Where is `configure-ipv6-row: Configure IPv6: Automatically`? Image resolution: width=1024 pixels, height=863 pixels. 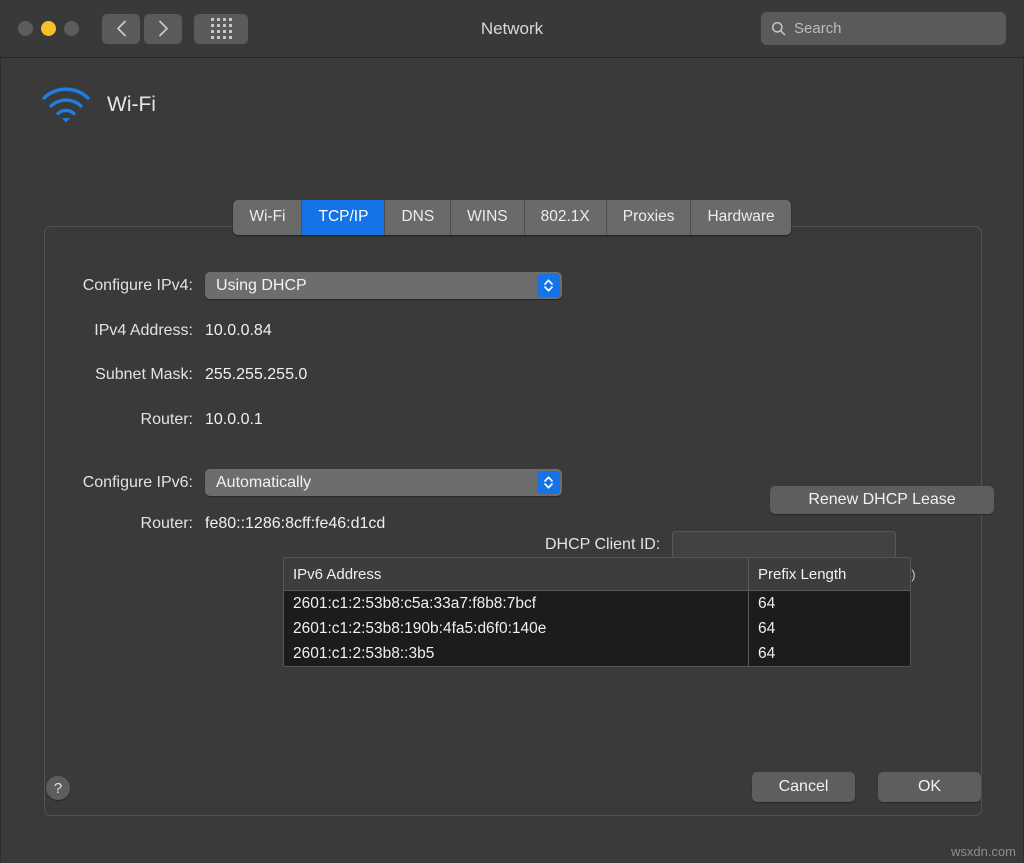
configure-ipv6-row: Configure IPv6: Automatically is located at coordinates (303, 482).